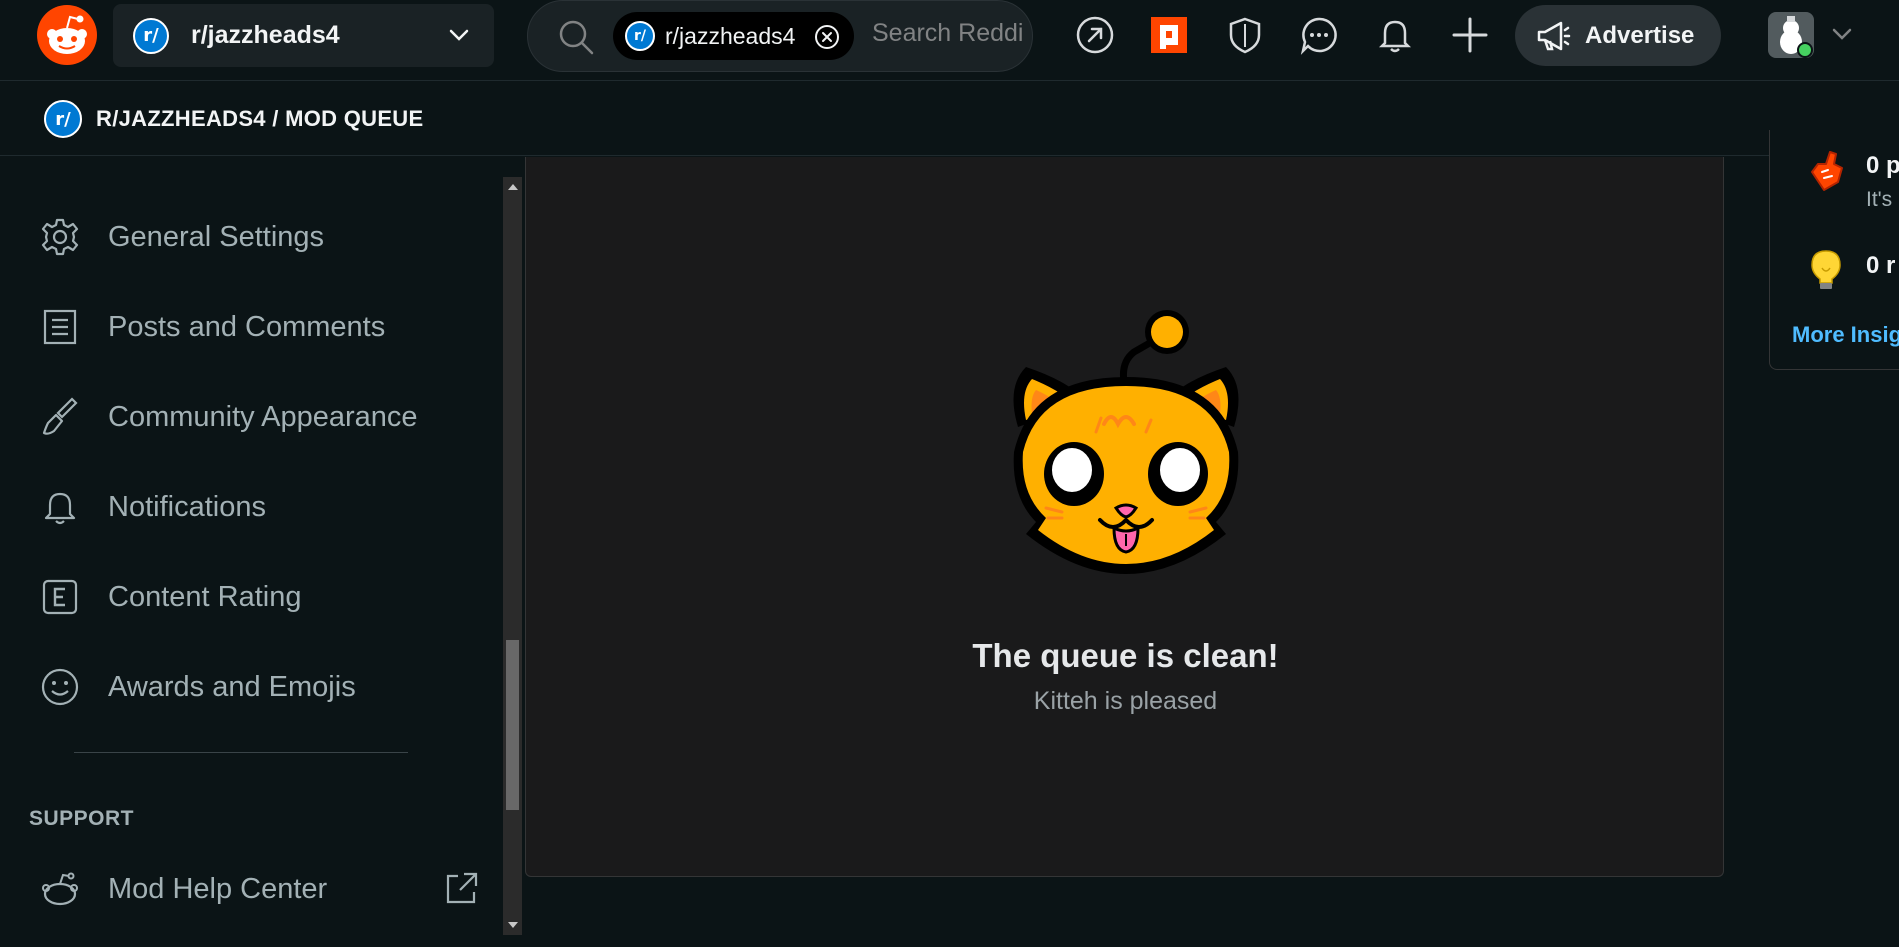  What do you see at coordinates (1826, 269) in the screenshot?
I see `lightbulb-icon` at bounding box center [1826, 269].